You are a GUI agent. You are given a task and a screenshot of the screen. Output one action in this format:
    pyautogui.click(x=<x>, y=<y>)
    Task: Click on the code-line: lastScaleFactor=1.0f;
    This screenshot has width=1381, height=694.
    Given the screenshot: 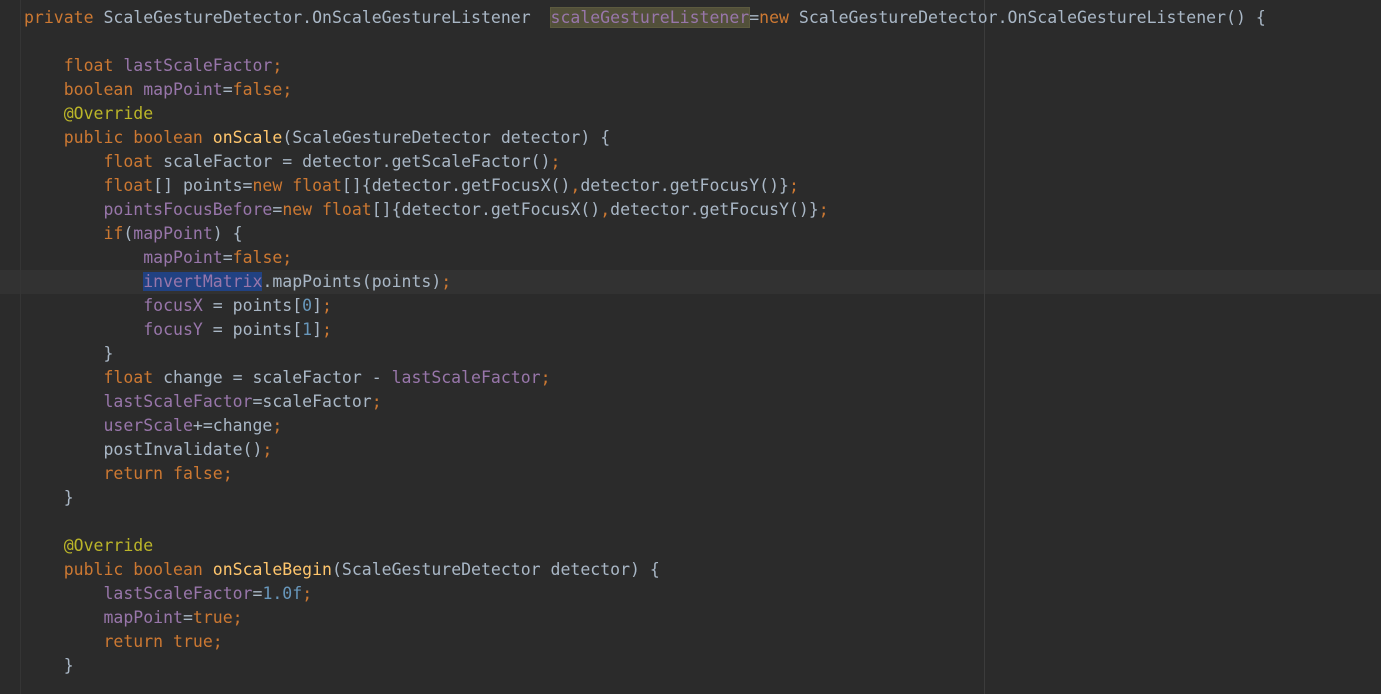 What is the action you would take?
    pyautogui.click(x=168, y=594)
    